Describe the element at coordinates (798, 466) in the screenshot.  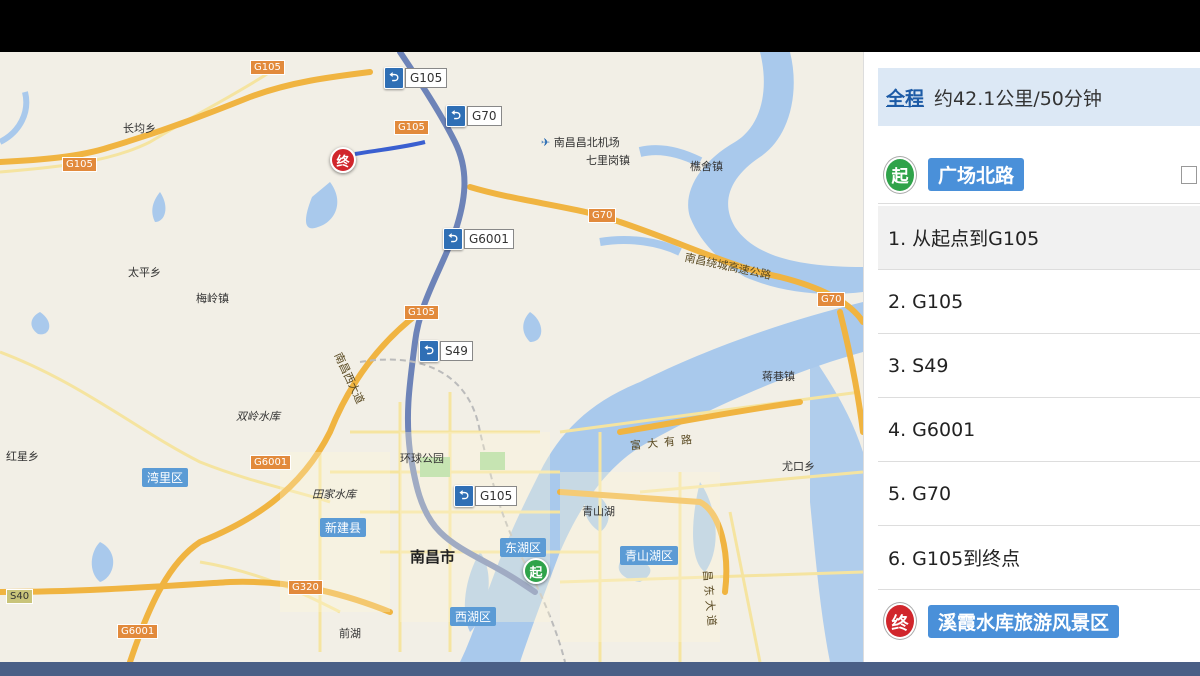
I see `place-label: 尤口乡` at that location.